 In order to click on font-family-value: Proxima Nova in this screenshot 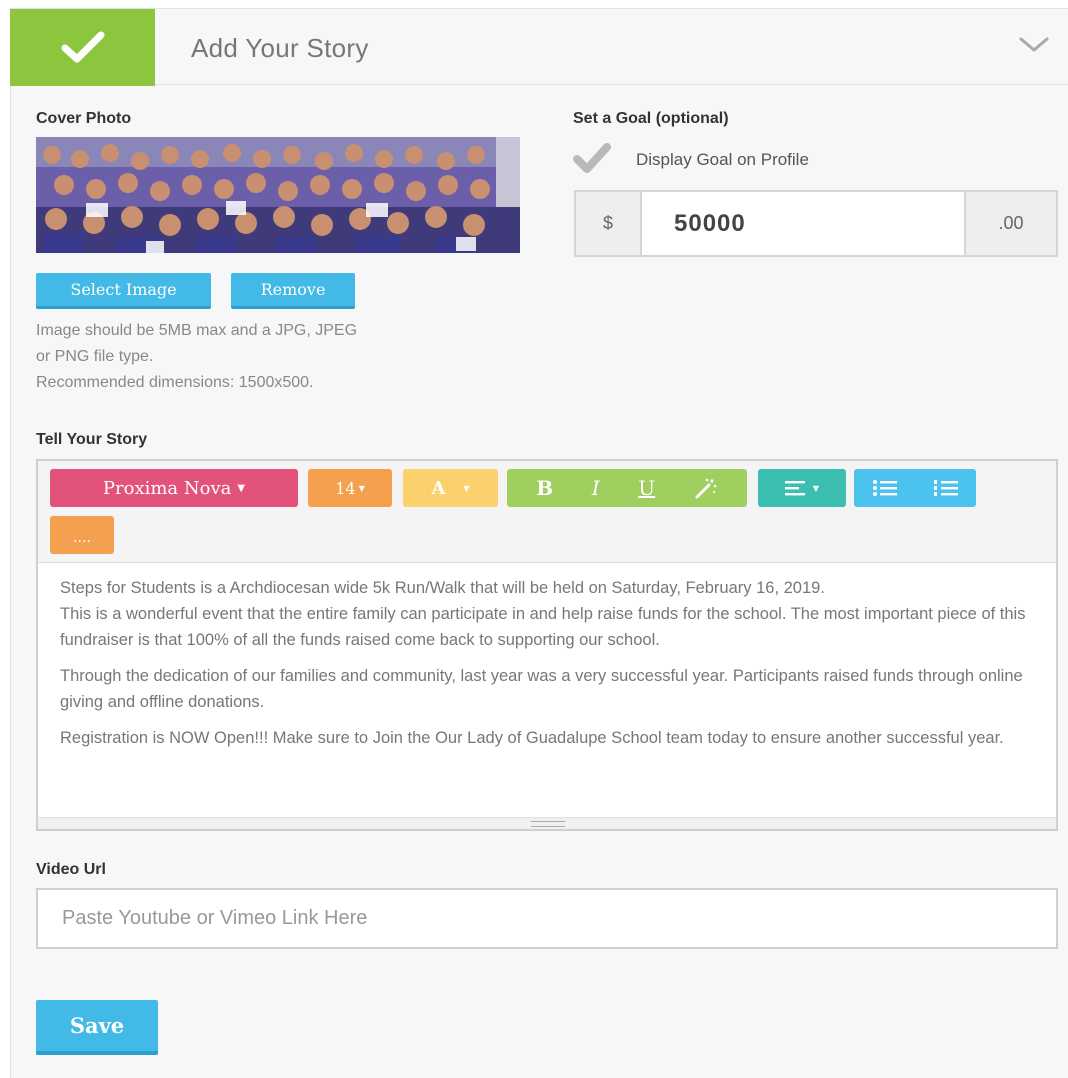, I will do `click(167, 488)`.